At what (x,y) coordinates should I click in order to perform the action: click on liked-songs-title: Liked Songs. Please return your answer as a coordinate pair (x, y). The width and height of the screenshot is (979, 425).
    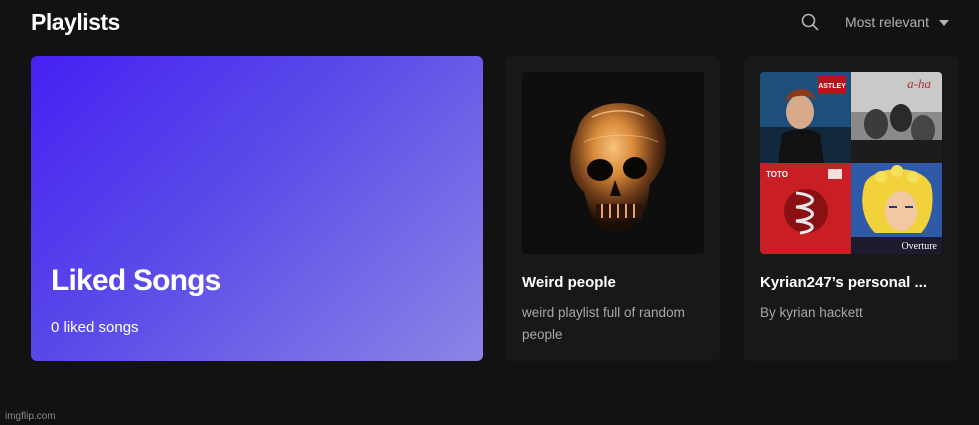
    Looking at the image, I should click on (136, 280).